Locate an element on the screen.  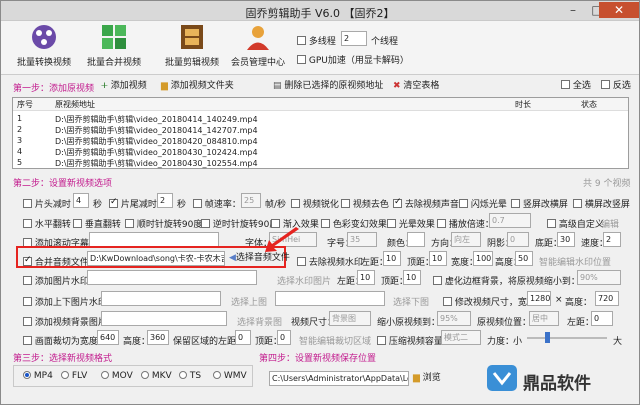
framerate-input: 25 is located at coordinates (251, 200).